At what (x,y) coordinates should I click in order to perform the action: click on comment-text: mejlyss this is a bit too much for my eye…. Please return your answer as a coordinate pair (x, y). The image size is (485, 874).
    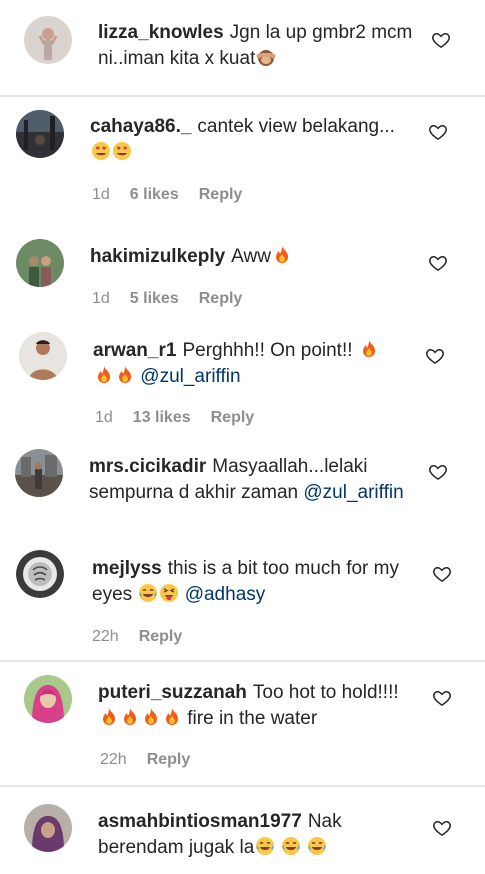
    Looking at the image, I should click on (247, 582).